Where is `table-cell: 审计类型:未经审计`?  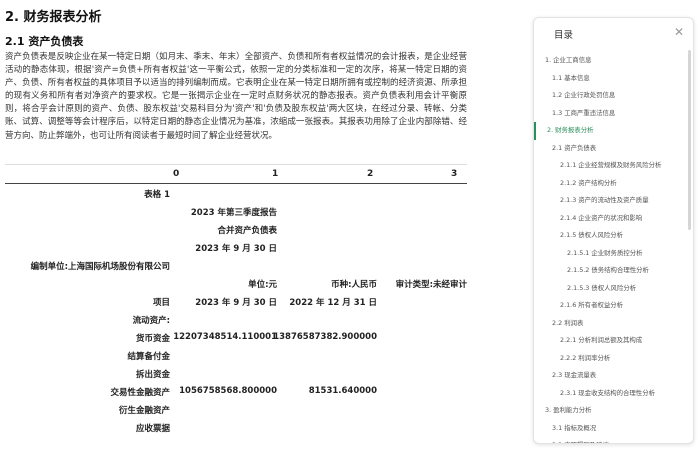
table-cell: 审计类型:未经审计 is located at coordinates (431, 285).